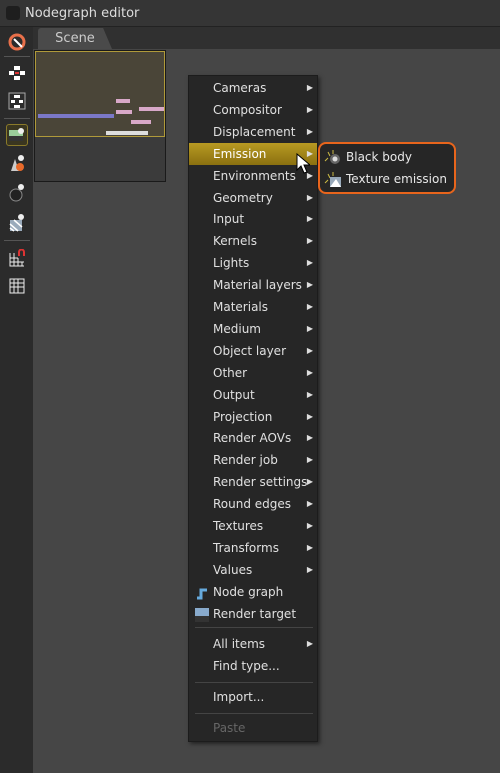  What do you see at coordinates (254, 175) in the screenshot?
I see `menu-item-label: Environments` at bounding box center [254, 175].